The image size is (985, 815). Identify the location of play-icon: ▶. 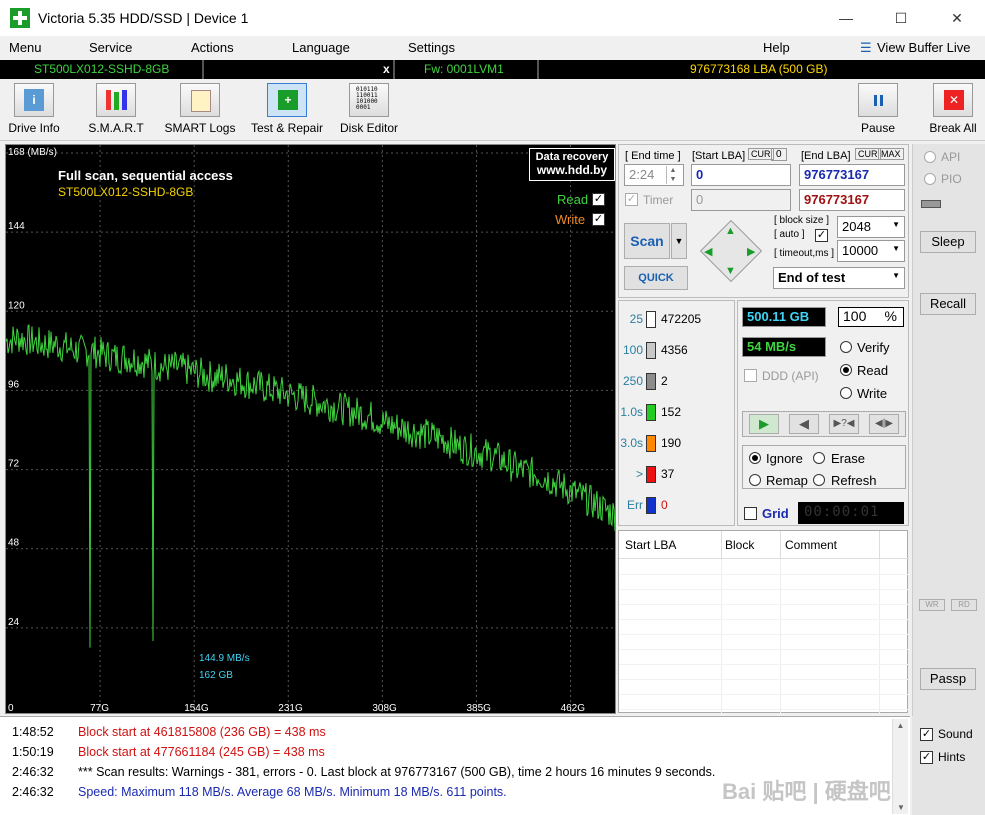
(764, 424).